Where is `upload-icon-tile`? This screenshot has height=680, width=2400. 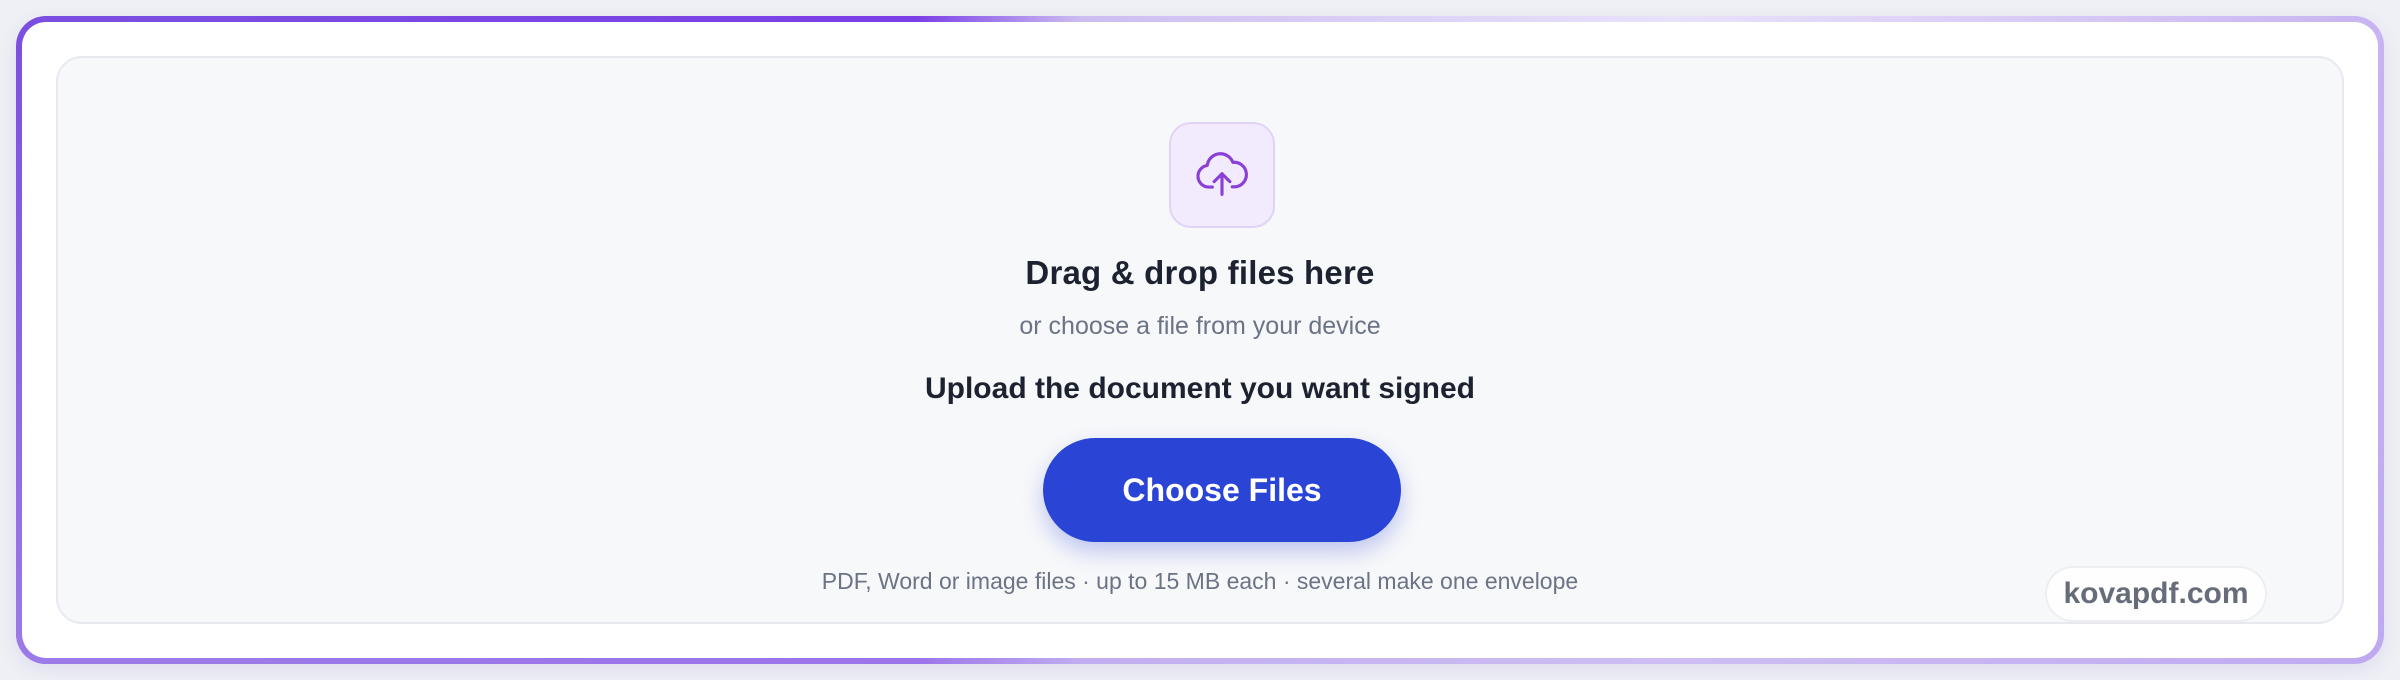 upload-icon-tile is located at coordinates (1222, 175).